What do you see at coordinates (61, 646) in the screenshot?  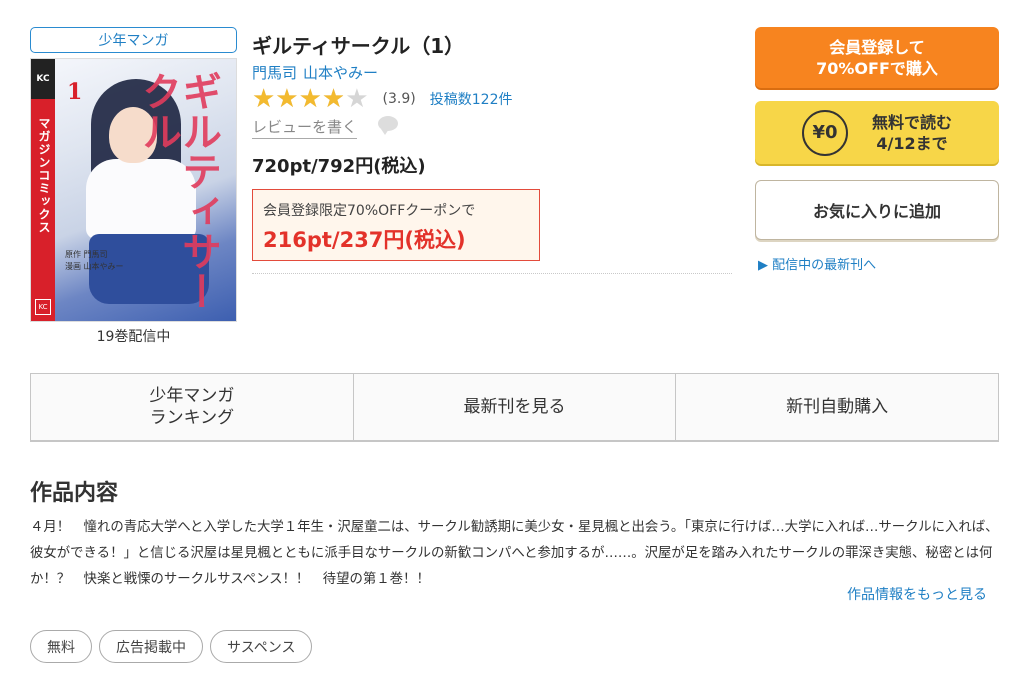 I see `tag-free: 無料` at bounding box center [61, 646].